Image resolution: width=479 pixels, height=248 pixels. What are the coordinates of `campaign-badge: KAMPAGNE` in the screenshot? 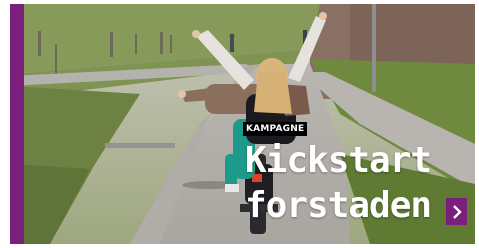 It's located at (275, 129).